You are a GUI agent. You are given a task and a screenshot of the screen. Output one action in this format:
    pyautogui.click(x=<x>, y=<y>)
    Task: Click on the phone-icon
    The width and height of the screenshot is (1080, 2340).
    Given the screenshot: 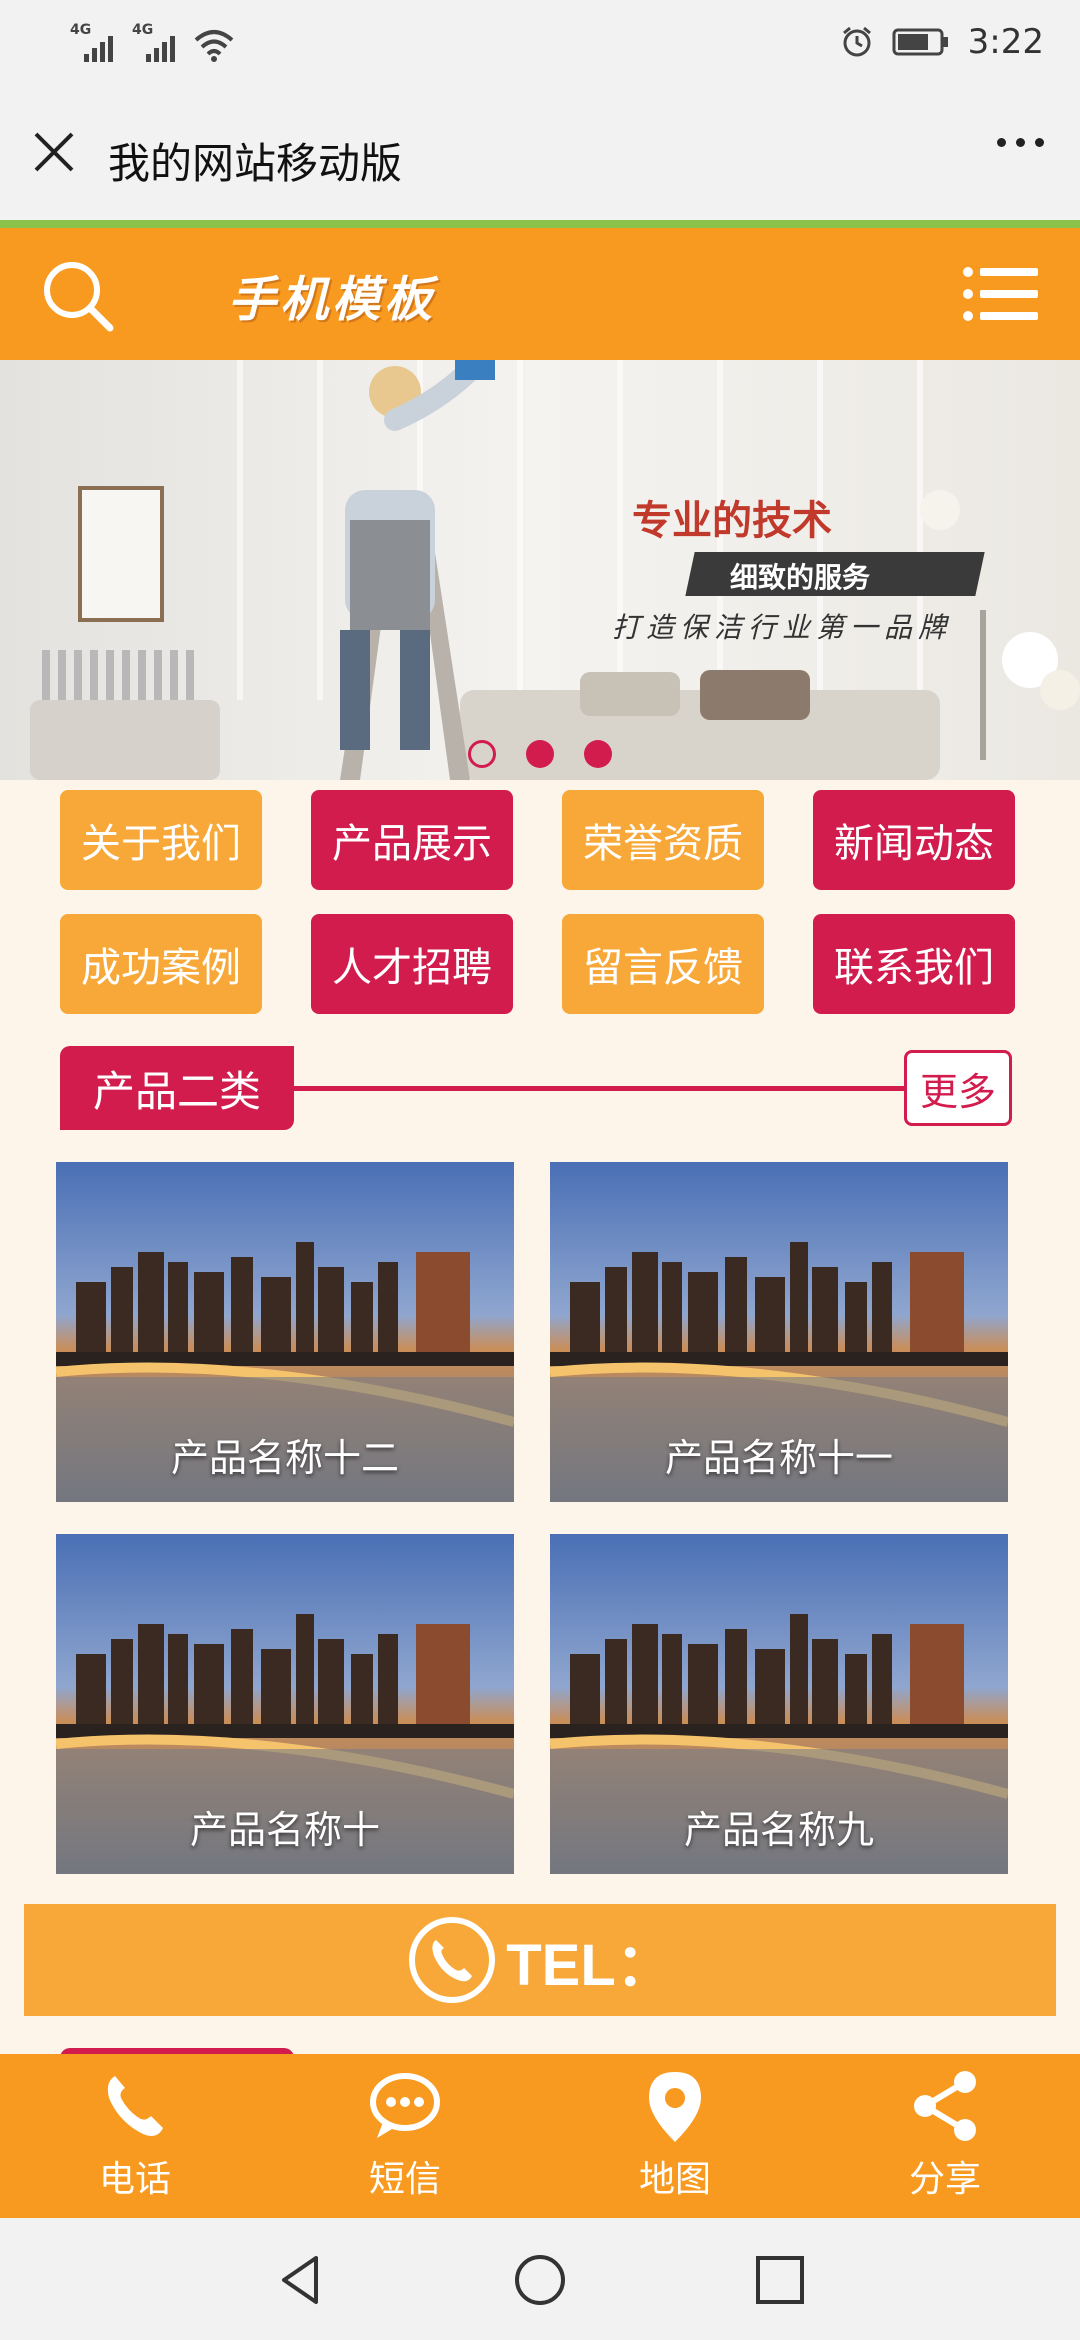 What is the action you would take?
    pyautogui.click(x=135, y=2106)
    